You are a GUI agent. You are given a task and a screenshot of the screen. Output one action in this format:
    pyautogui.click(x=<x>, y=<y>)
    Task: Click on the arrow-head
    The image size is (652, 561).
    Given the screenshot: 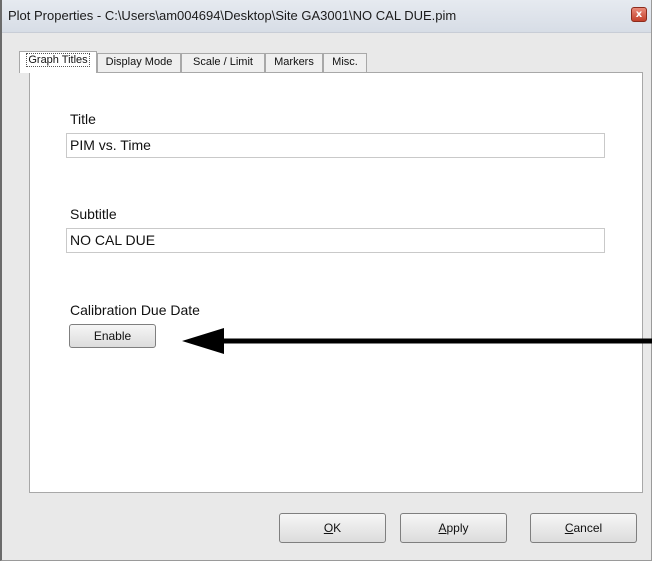 What is the action you would take?
    pyautogui.click(x=203, y=341)
    